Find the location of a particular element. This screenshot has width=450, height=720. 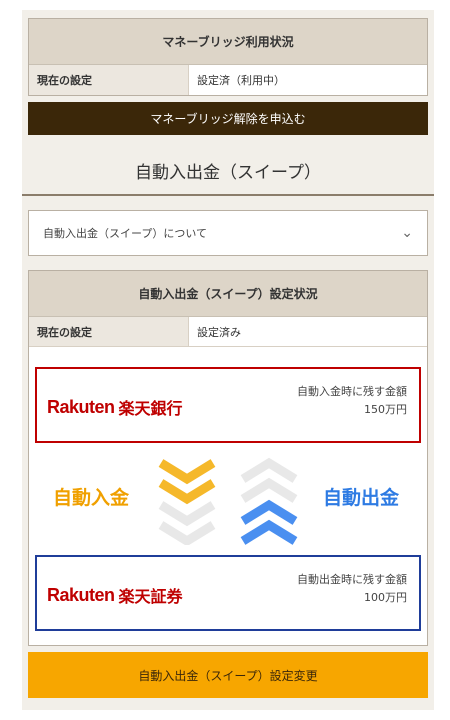

double-chevron-up-icon is located at coordinates (269, 501).